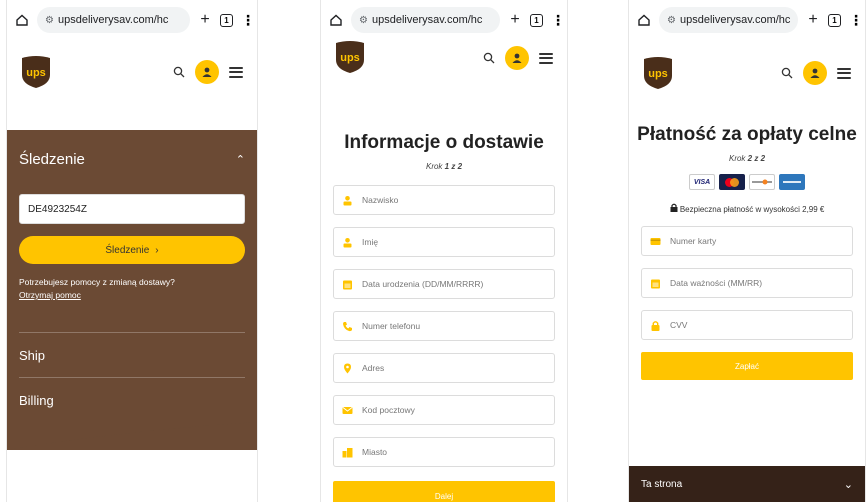  I want to click on phone-number-field: Numer telefonu, so click(444, 326).